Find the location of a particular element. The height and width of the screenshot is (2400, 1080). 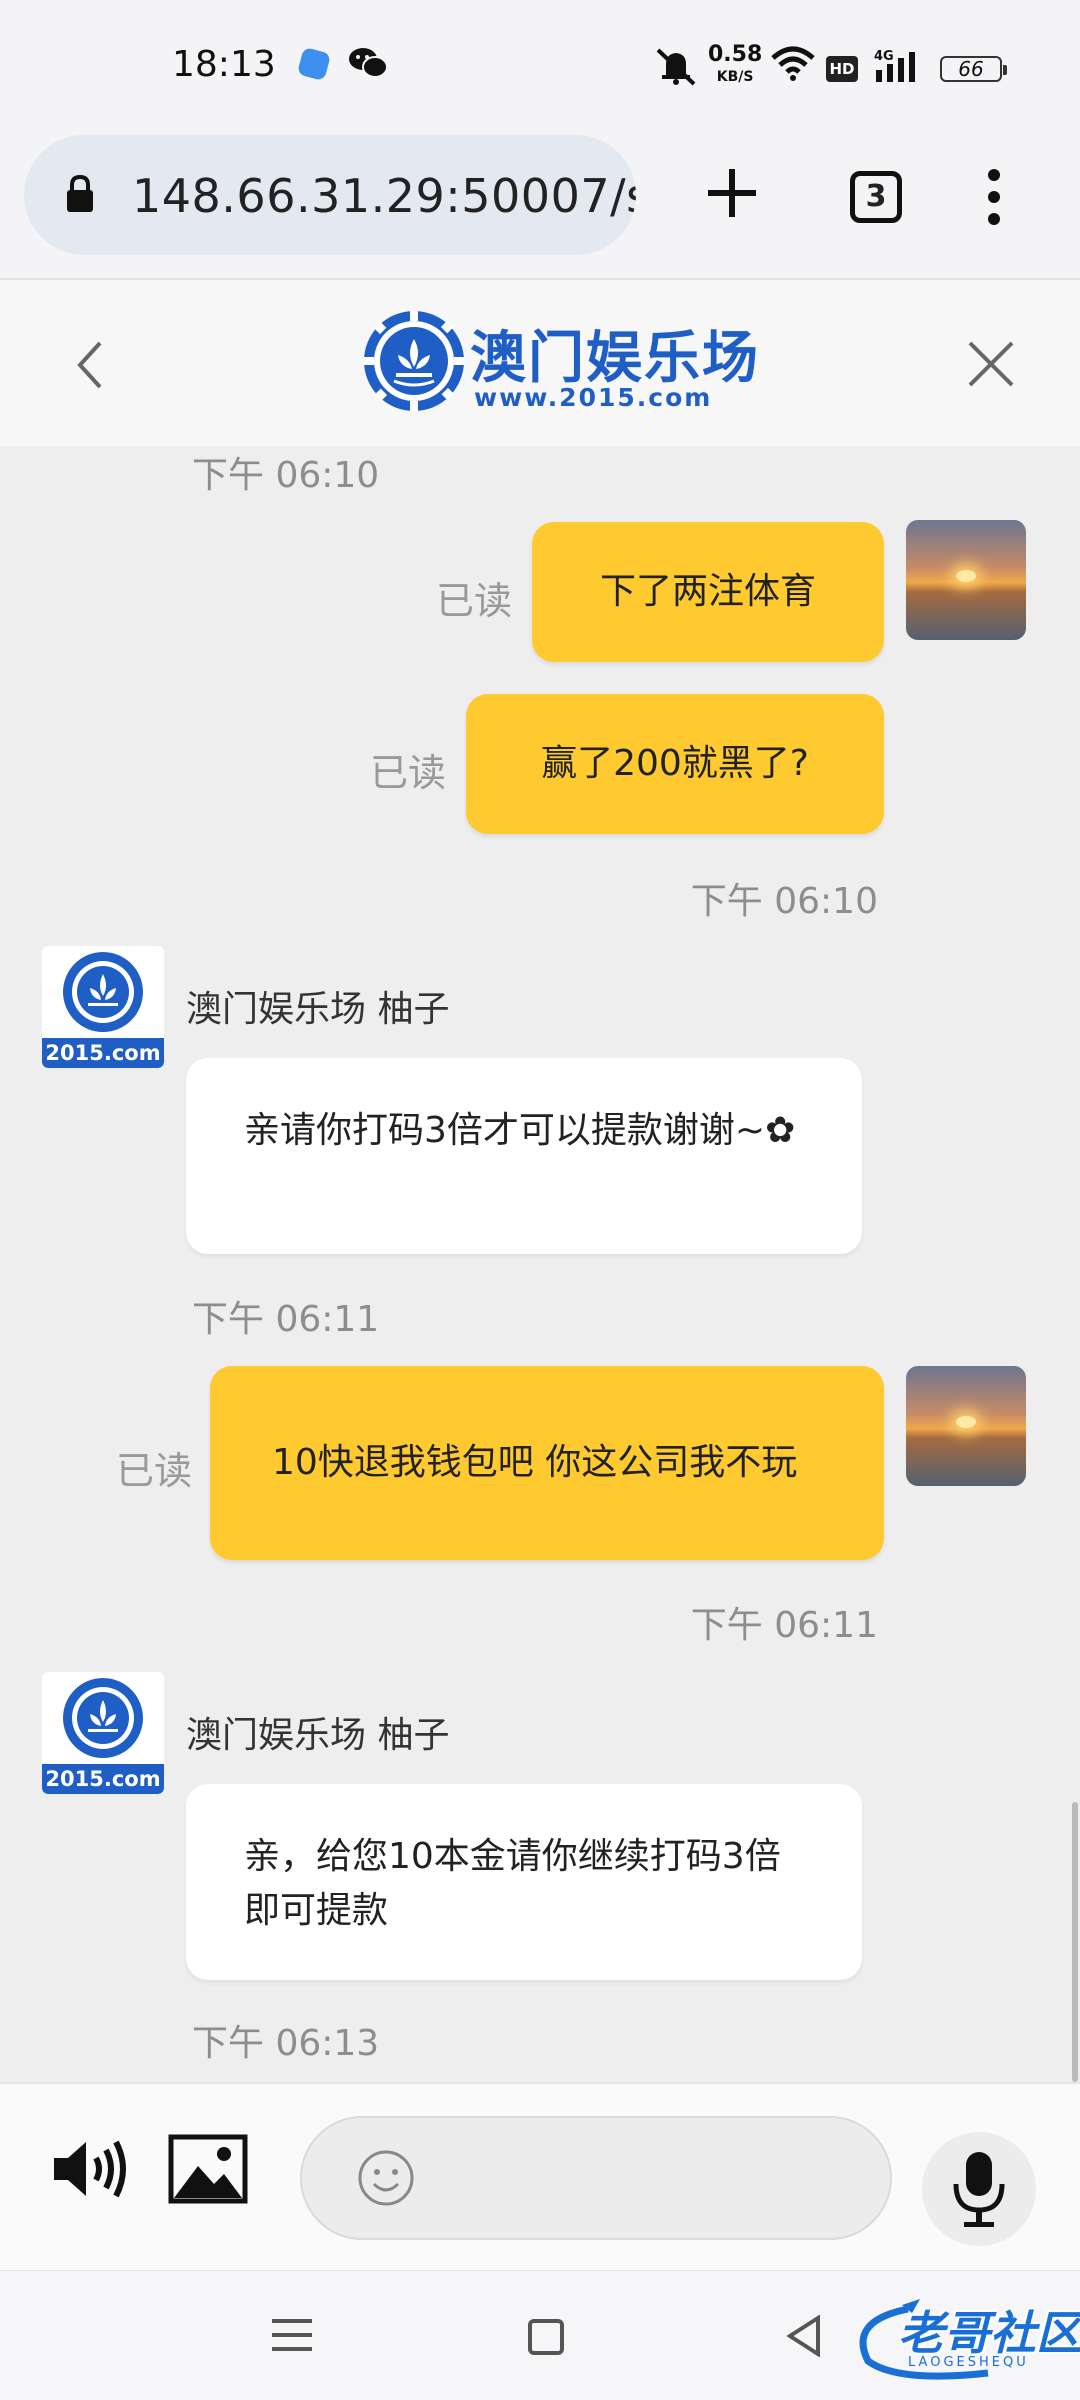

menu-dots-icon is located at coordinates (994, 197).